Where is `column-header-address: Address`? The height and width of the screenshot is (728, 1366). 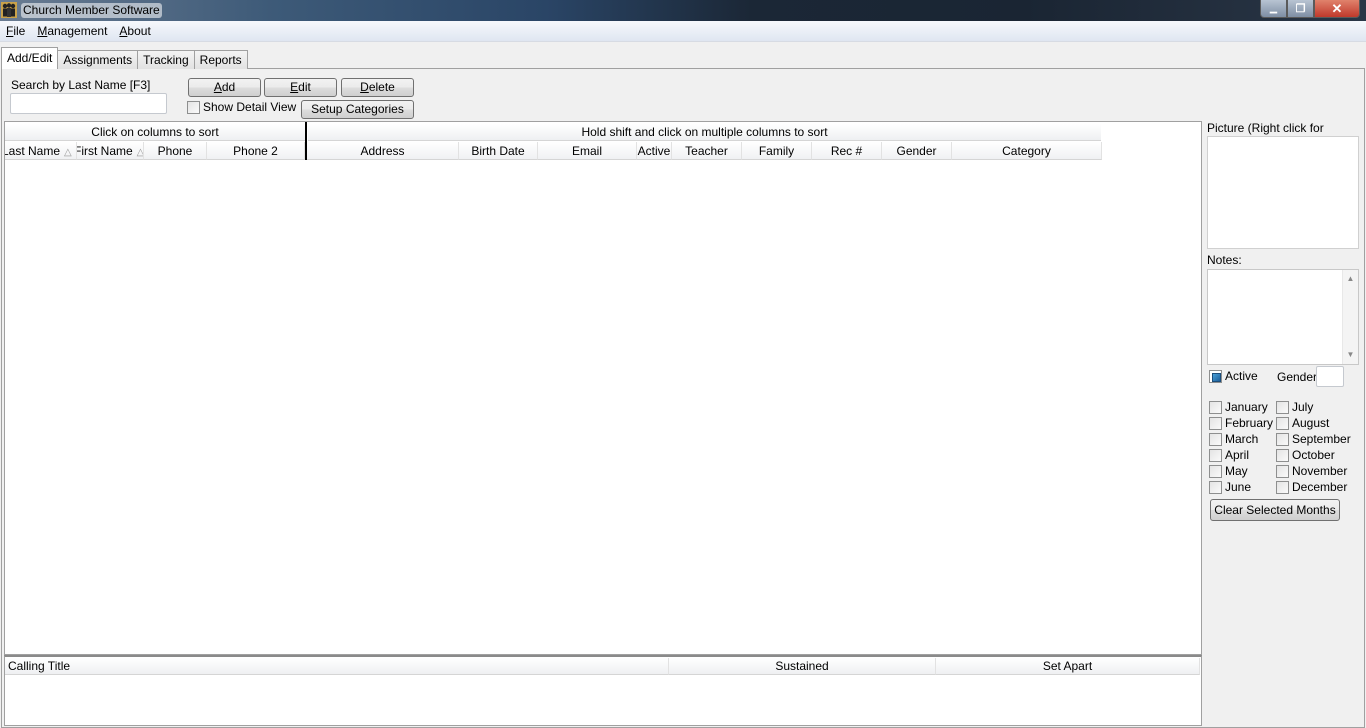
column-header-address: Address is located at coordinates (383, 151).